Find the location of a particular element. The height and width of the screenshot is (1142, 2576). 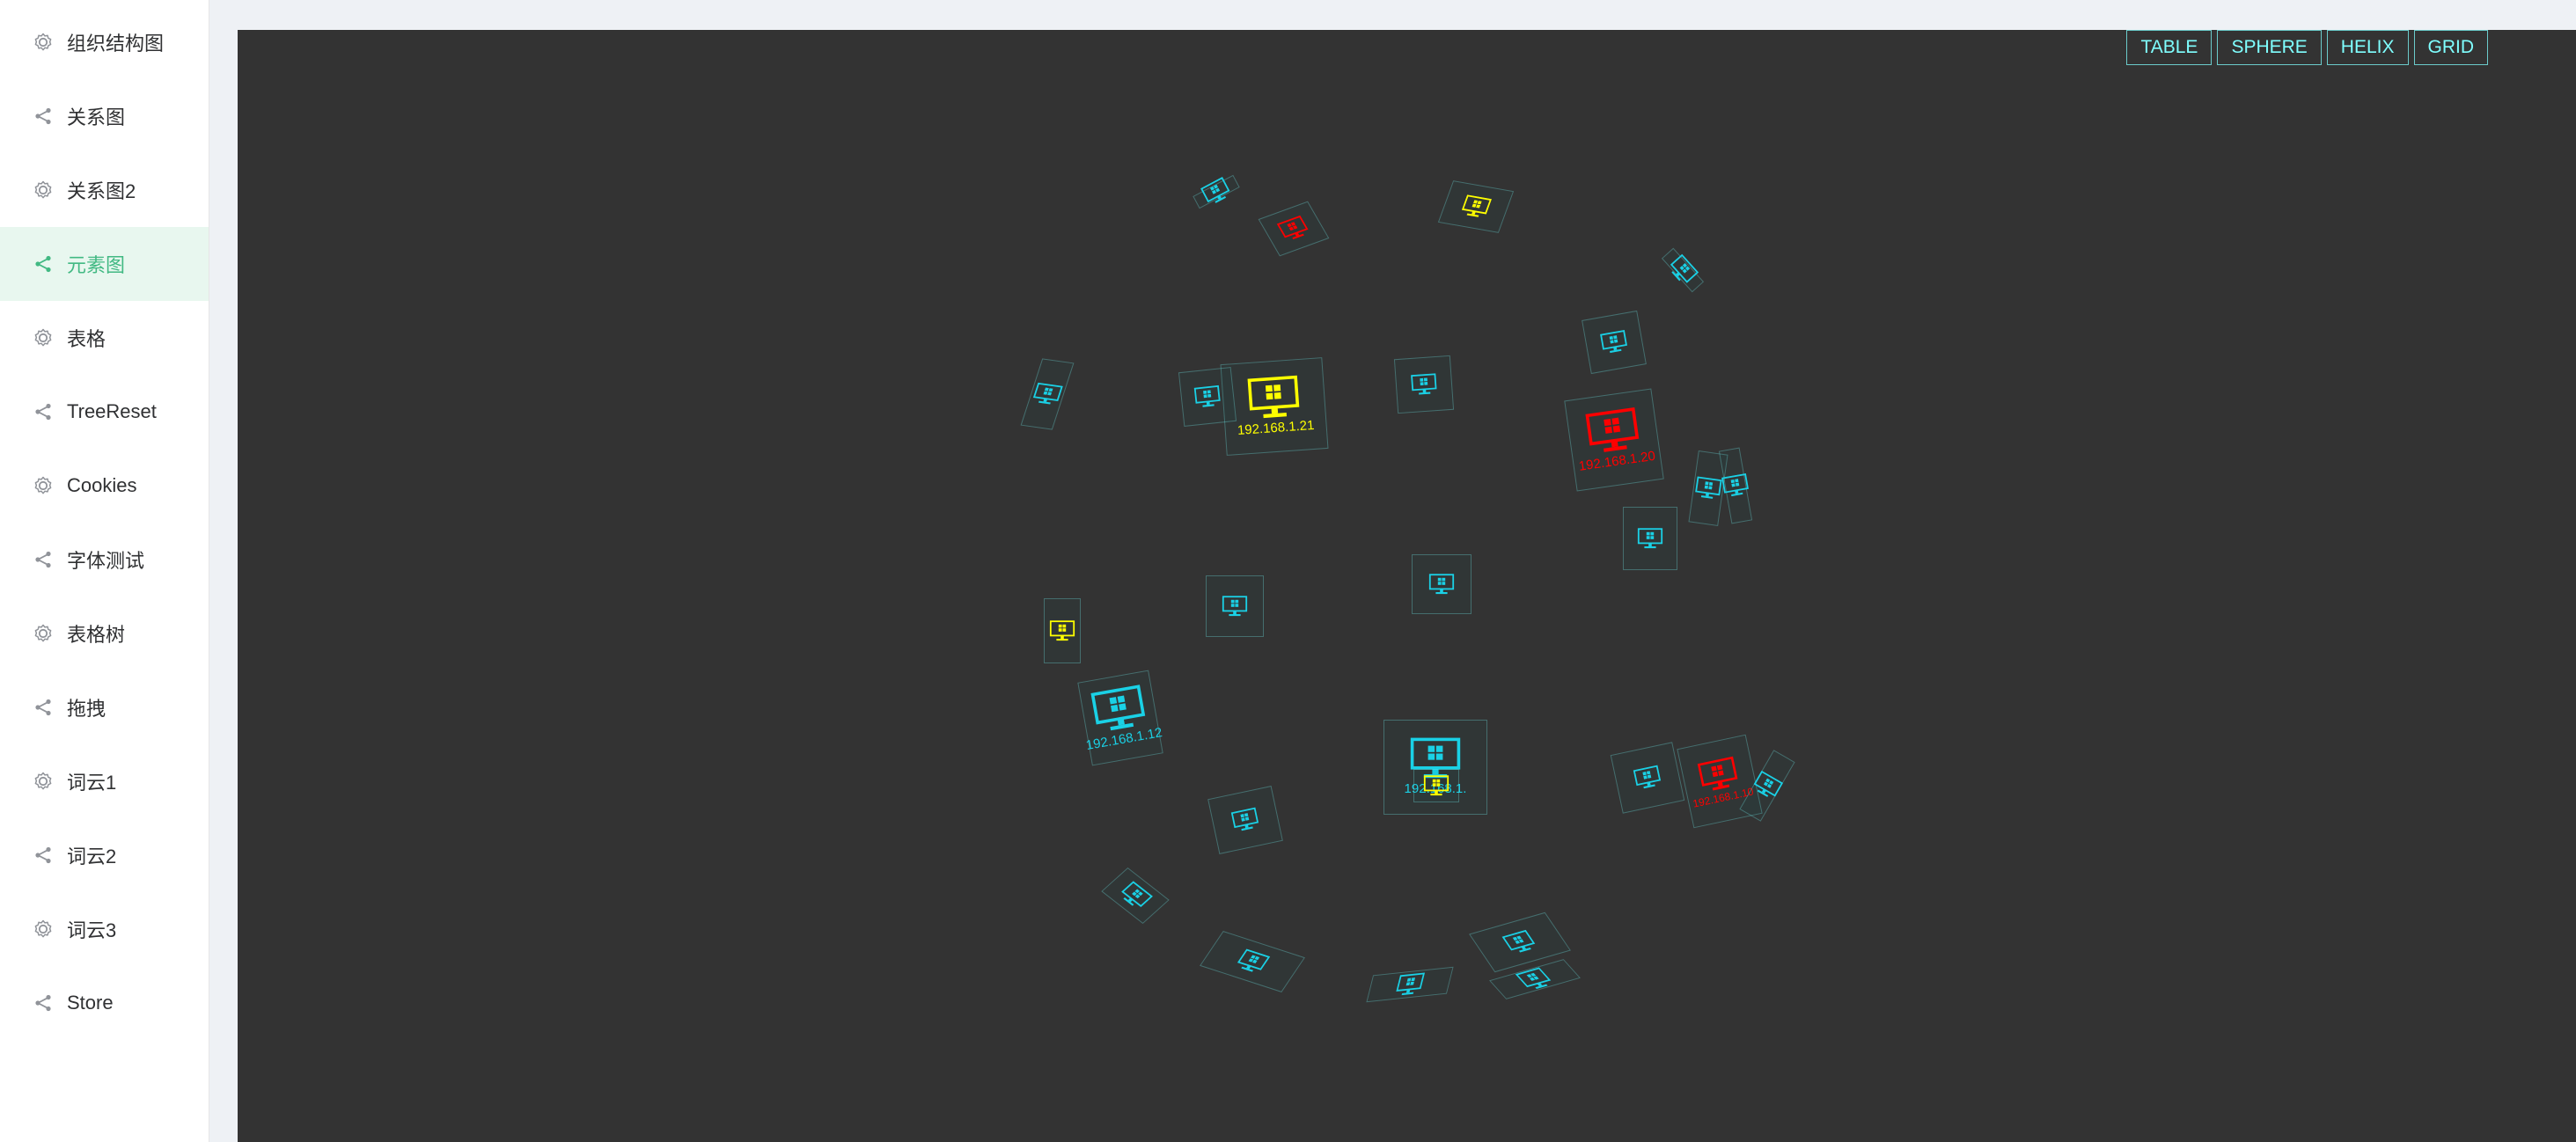

sidebar-item-word-cloud-2: 词云2 is located at coordinates (104, 855).